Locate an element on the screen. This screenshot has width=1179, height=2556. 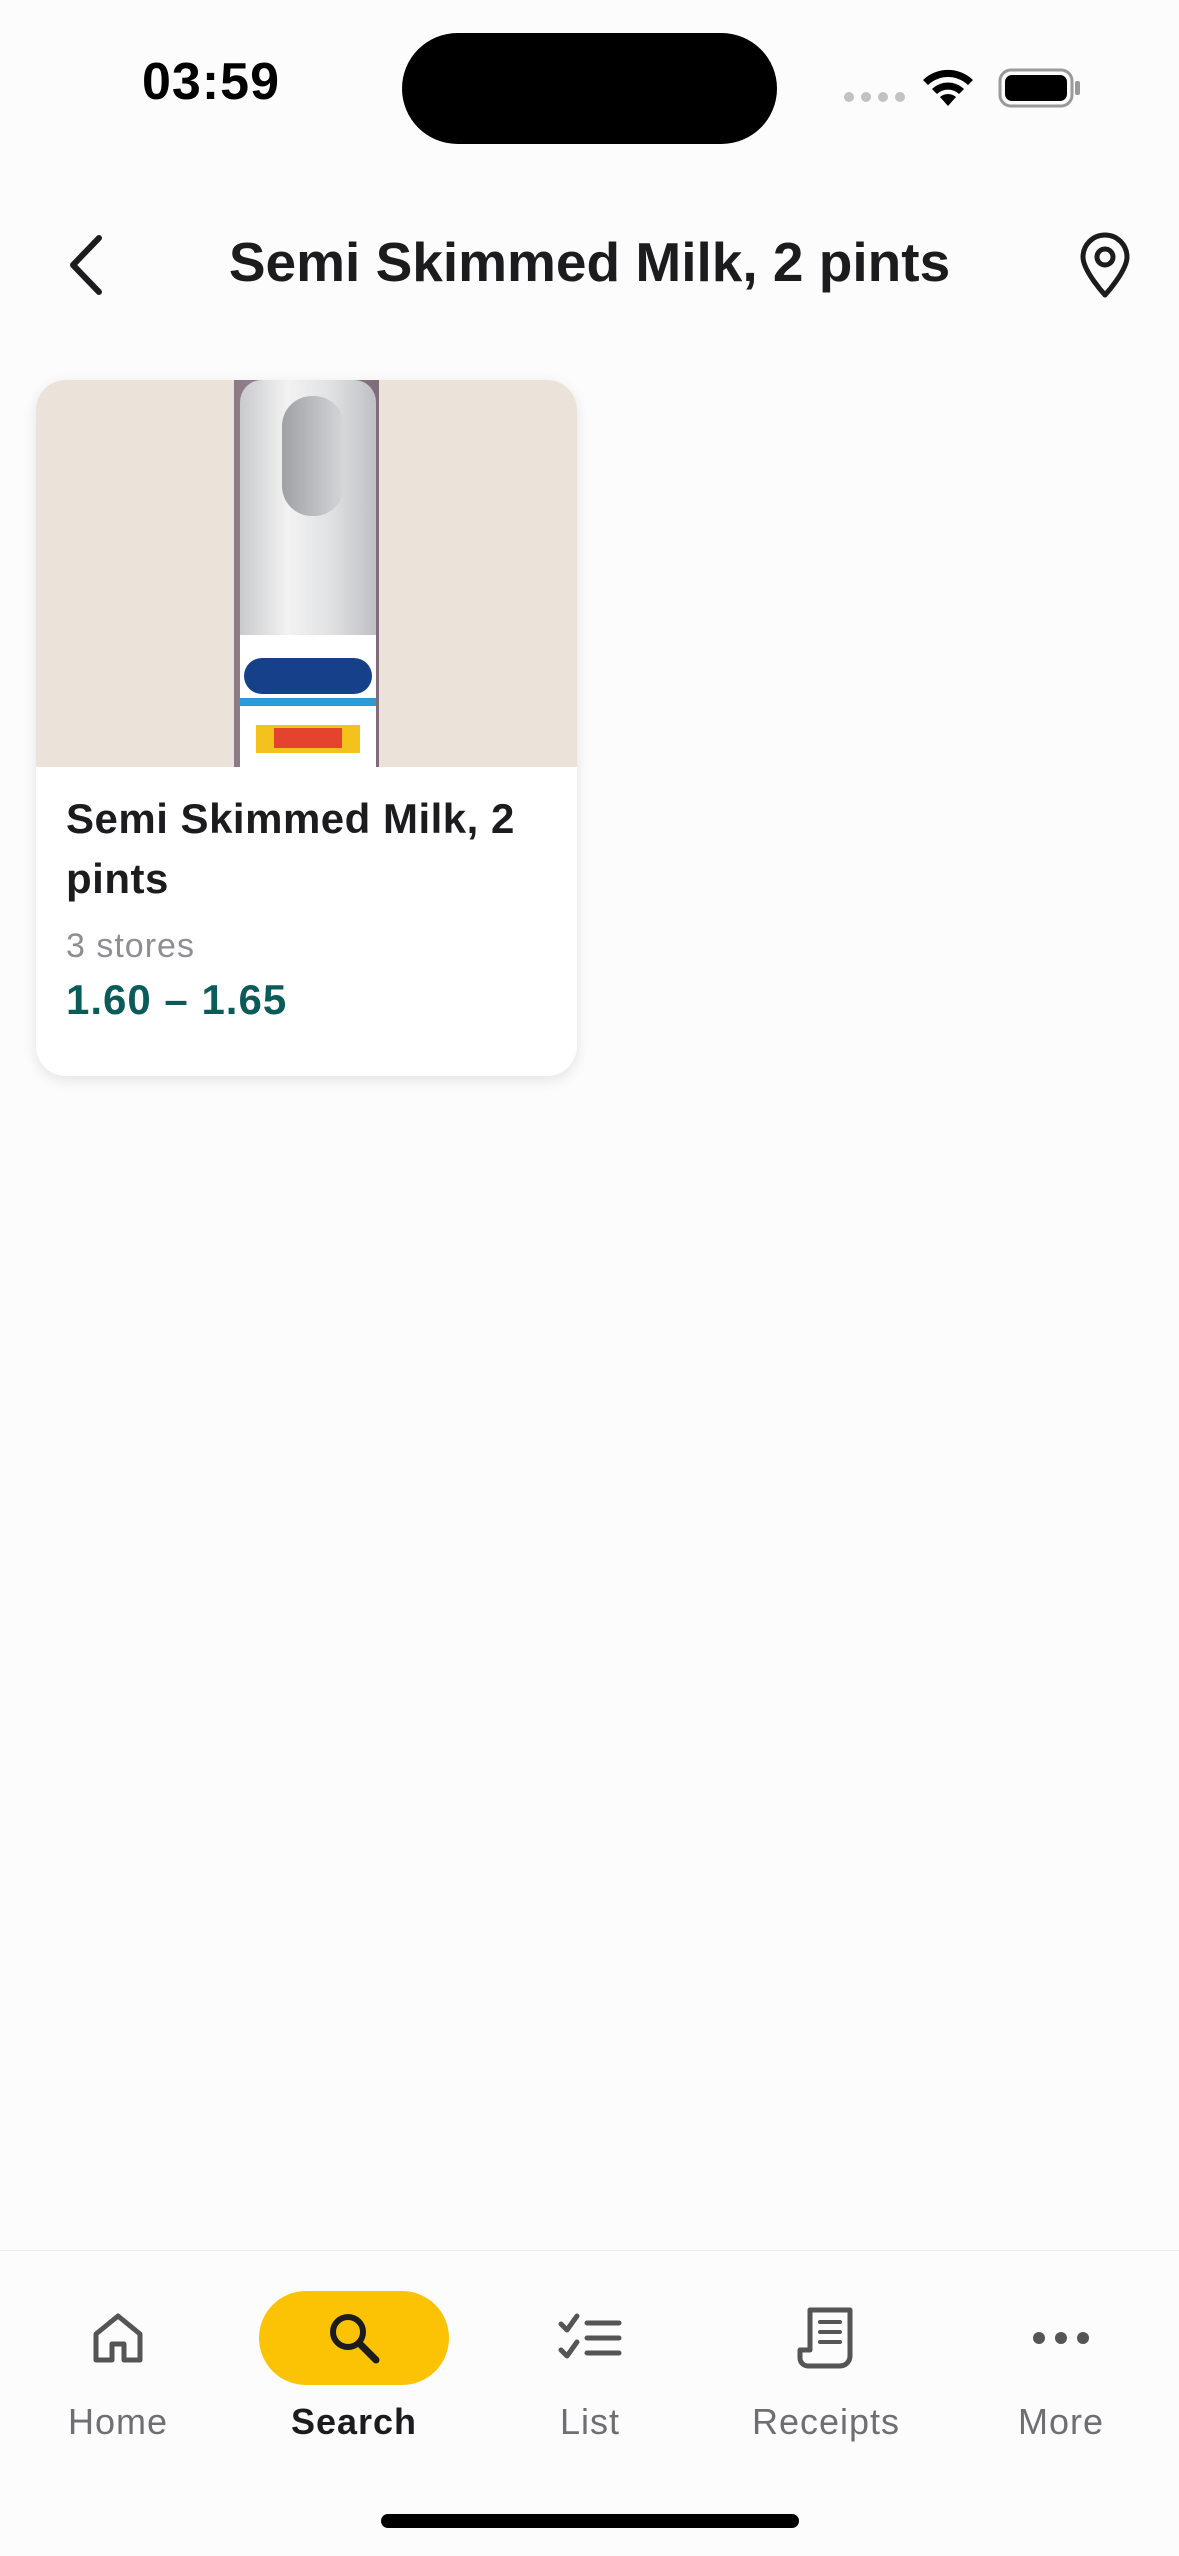
battery-icon is located at coordinates (1040, 90).